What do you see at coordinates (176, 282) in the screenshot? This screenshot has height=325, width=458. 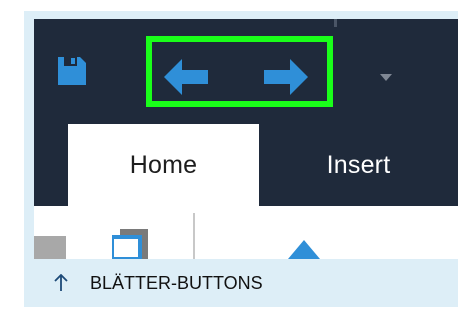 I see `caption-text: BLÄTTER-BUTTONS` at bounding box center [176, 282].